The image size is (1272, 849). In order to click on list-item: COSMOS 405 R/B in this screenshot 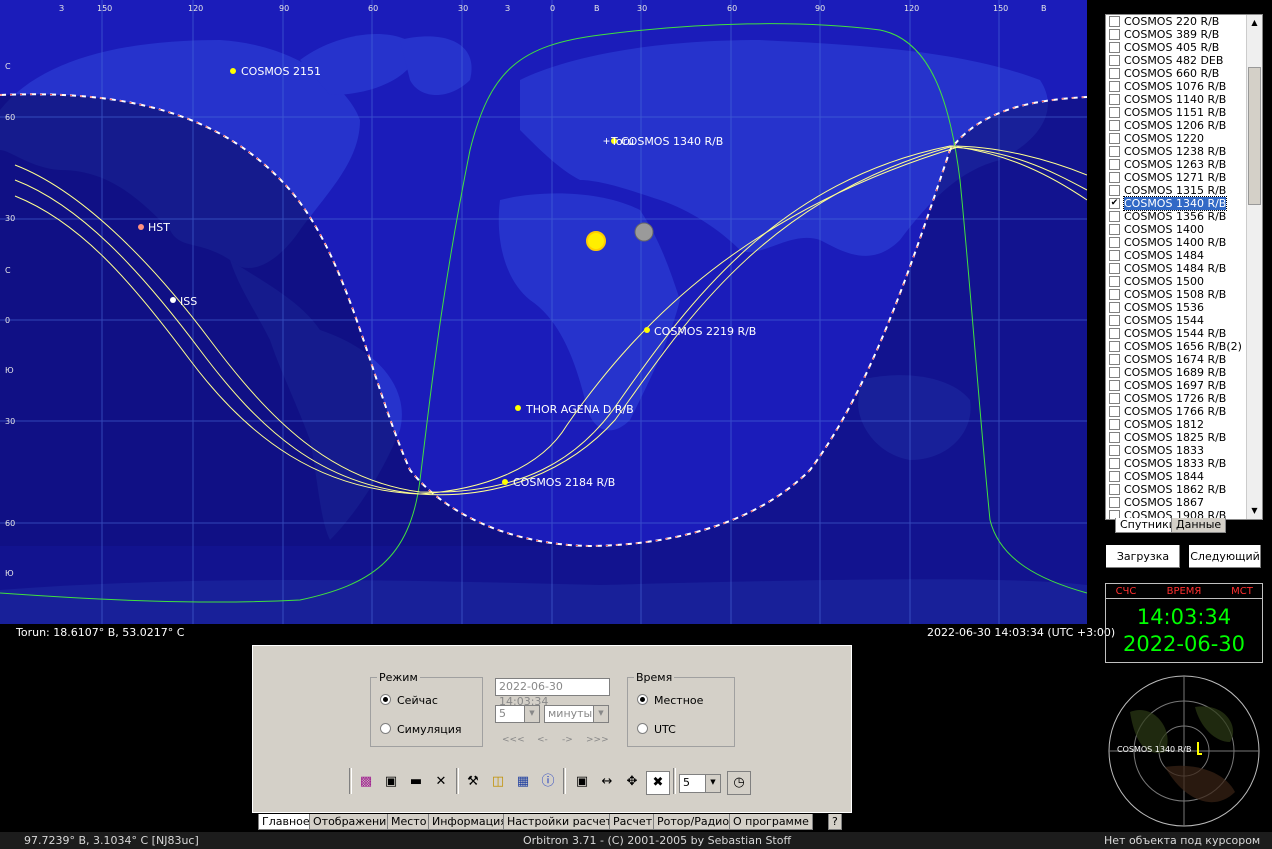, I will do `click(1184, 47)`.